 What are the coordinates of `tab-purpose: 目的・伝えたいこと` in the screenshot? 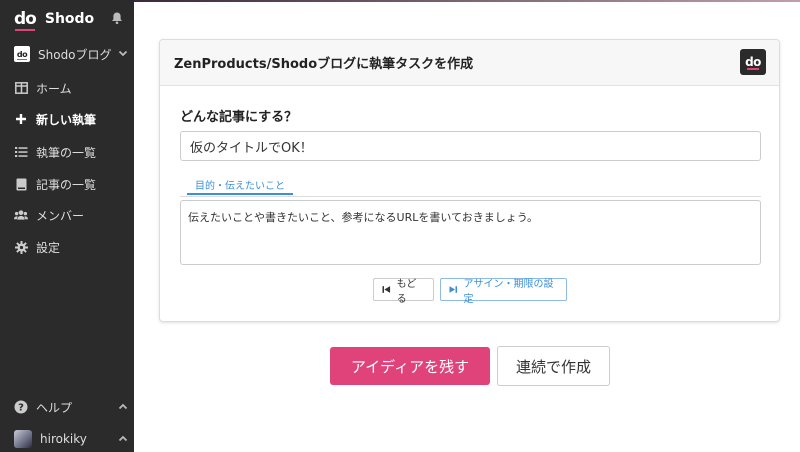 It's located at (240, 185).